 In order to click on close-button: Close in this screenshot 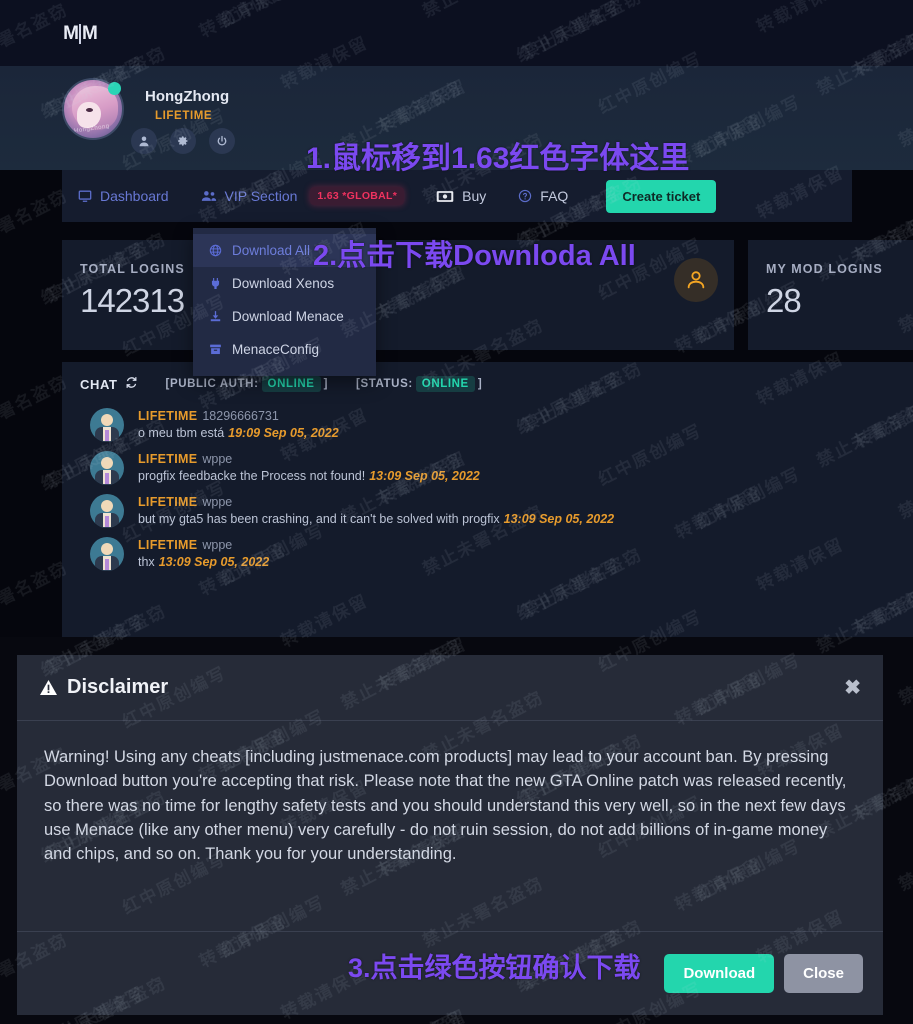, I will do `click(823, 973)`.